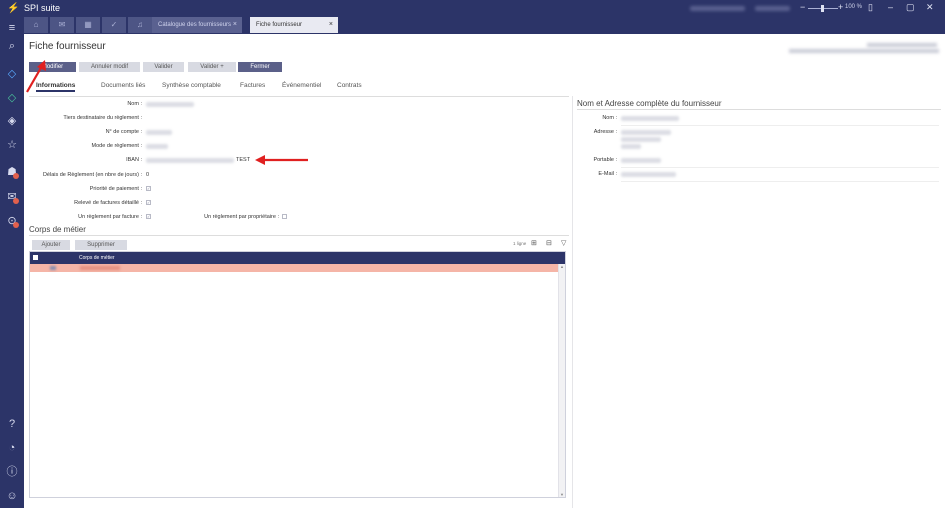 The image size is (945, 508). I want to click on tab-factures: Factures, so click(252, 85).